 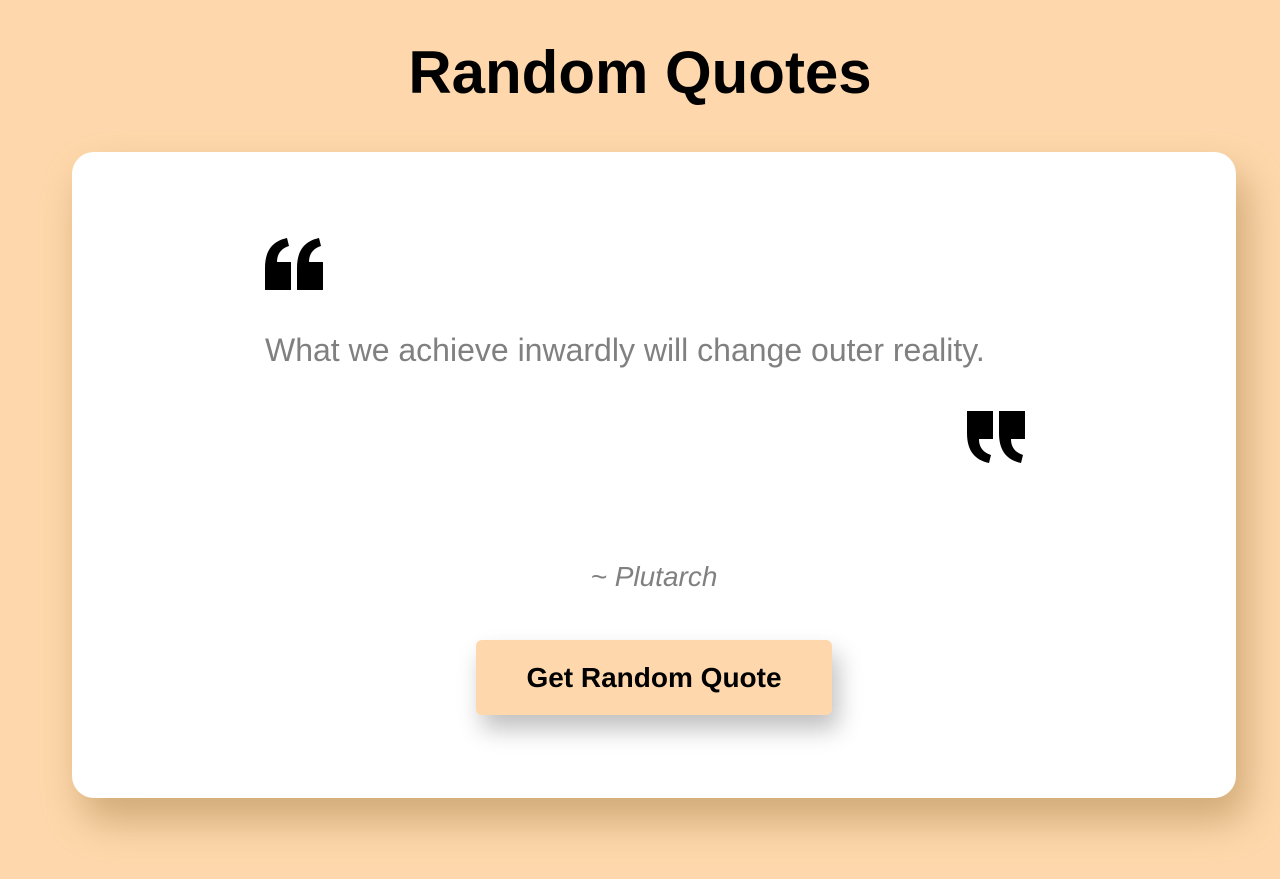 I want to click on get-random-quote-button: Get Random Quote, so click(x=654, y=677).